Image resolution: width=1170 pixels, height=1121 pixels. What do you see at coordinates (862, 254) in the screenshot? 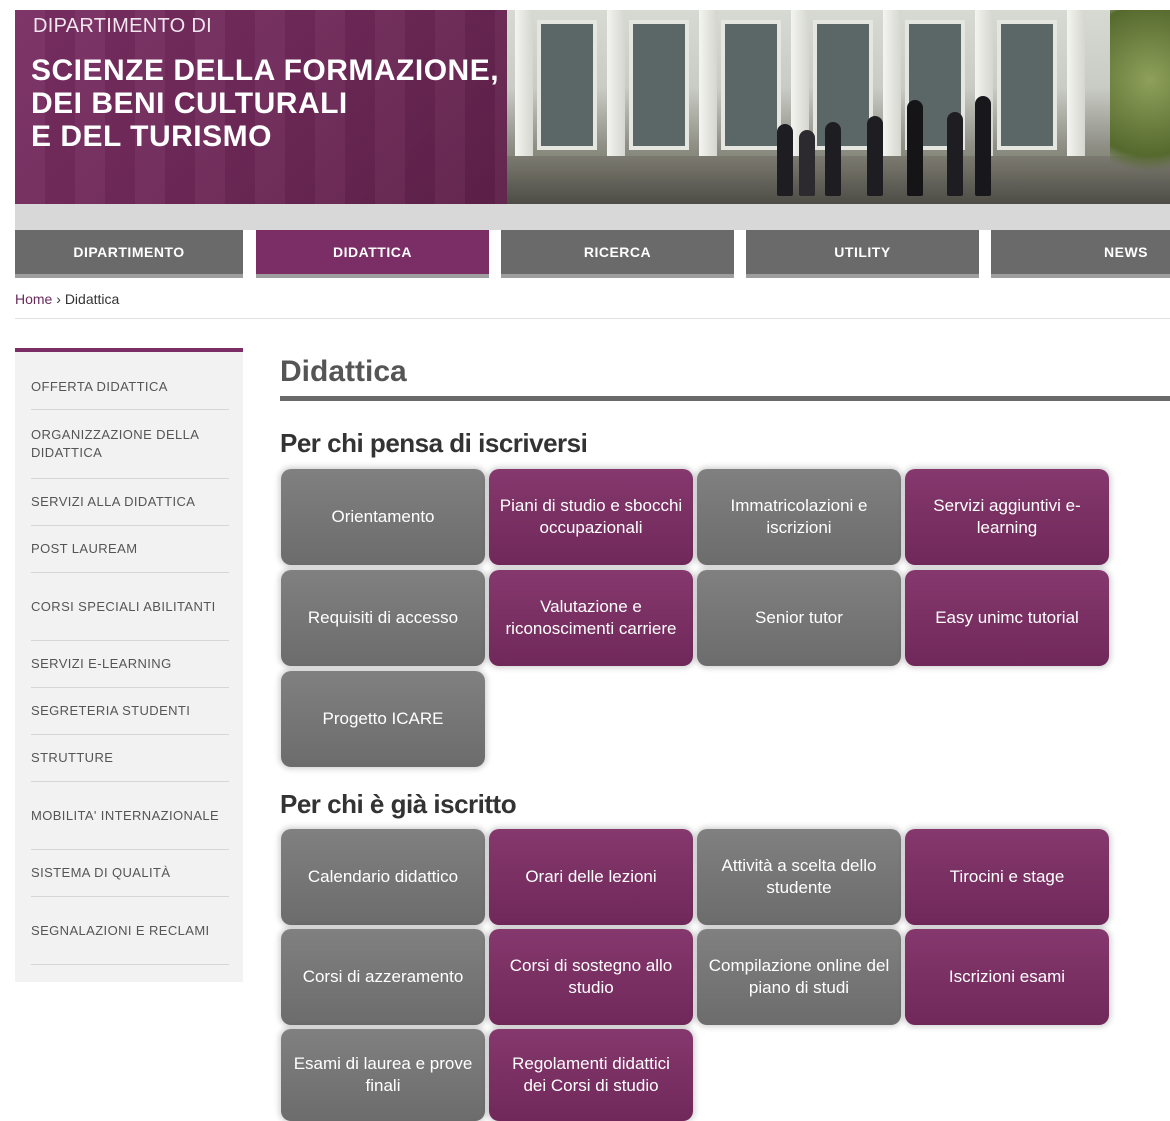
I see `nav-utility: UTILITY` at bounding box center [862, 254].